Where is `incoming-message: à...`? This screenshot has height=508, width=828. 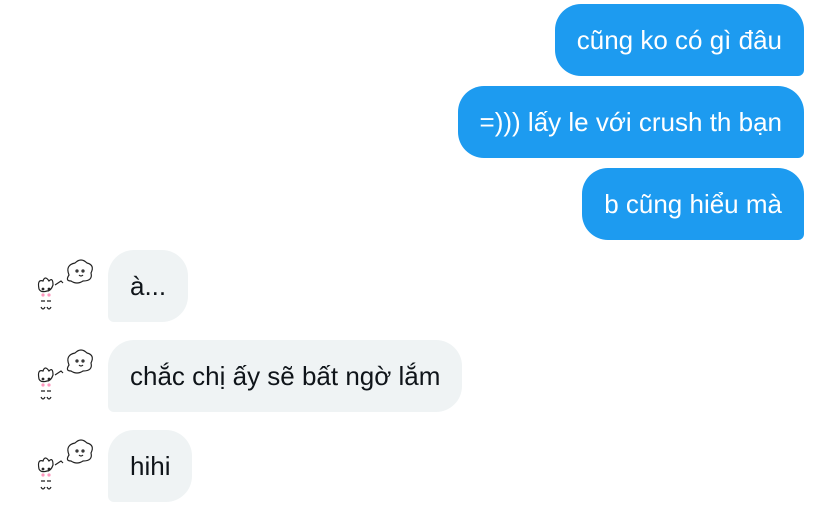 incoming-message: à... is located at coordinates (148, 286).